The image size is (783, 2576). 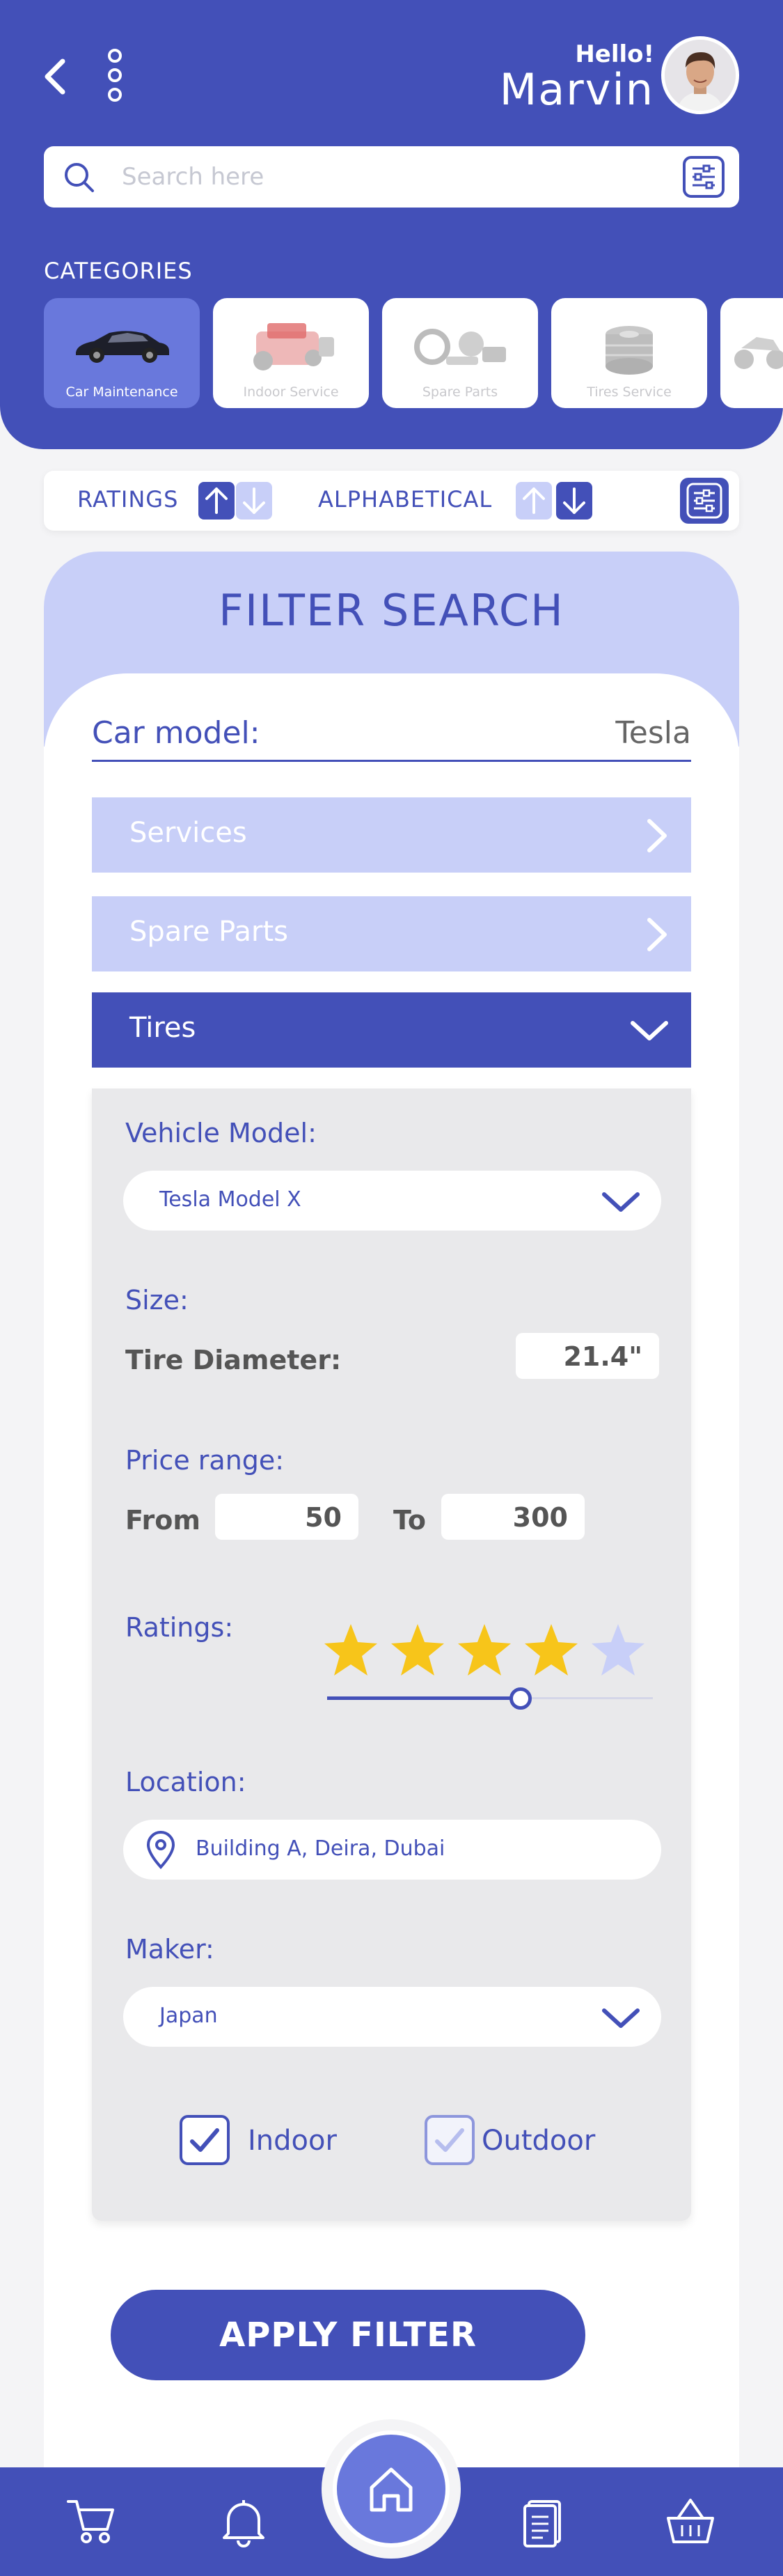 I want to click on search-input, so click(x=386, y=177).